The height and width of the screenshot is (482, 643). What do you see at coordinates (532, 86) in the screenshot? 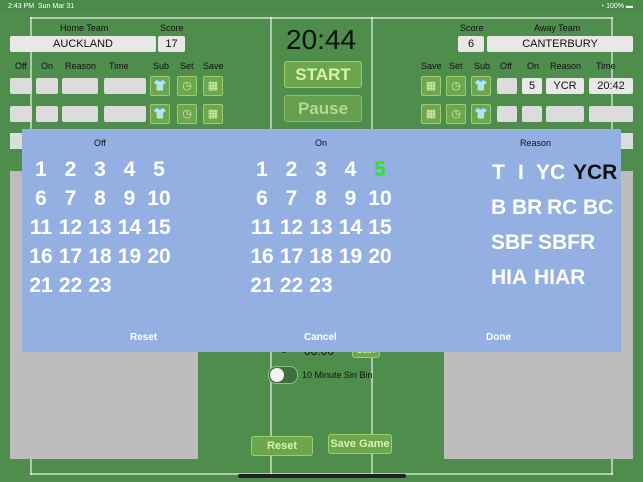
I see `away-row1-on: 5` at bounding box center [532, 86].